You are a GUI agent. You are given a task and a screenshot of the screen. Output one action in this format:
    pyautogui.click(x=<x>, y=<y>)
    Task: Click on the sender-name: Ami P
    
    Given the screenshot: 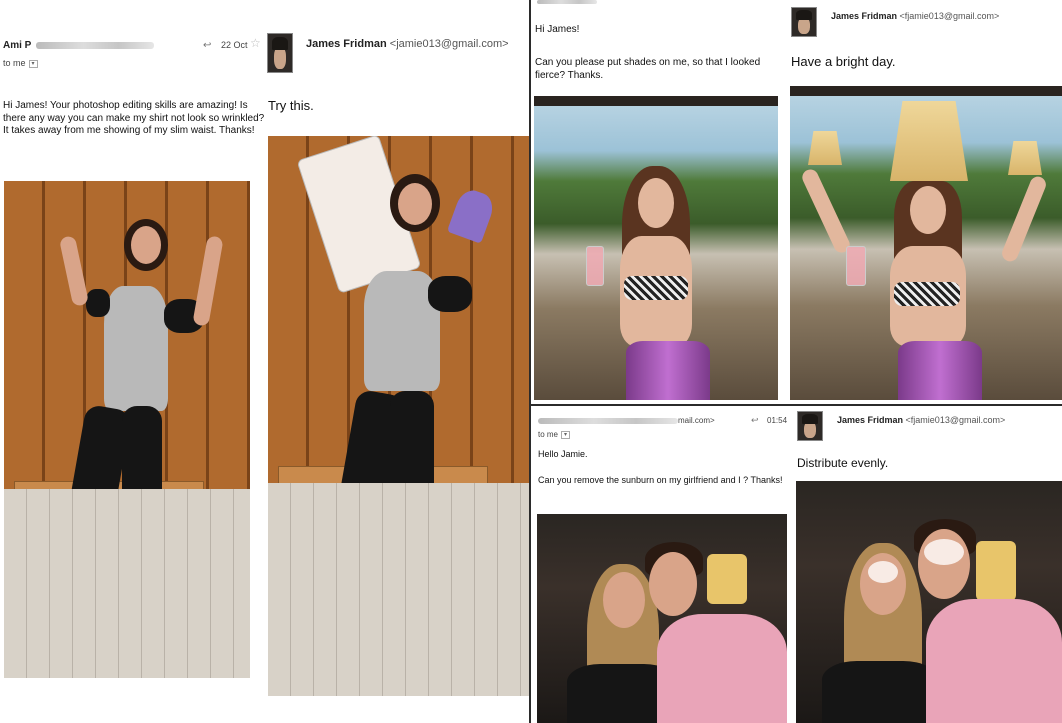 What is the action you would take?
    pyautogui.click(x=17, y=45)
    